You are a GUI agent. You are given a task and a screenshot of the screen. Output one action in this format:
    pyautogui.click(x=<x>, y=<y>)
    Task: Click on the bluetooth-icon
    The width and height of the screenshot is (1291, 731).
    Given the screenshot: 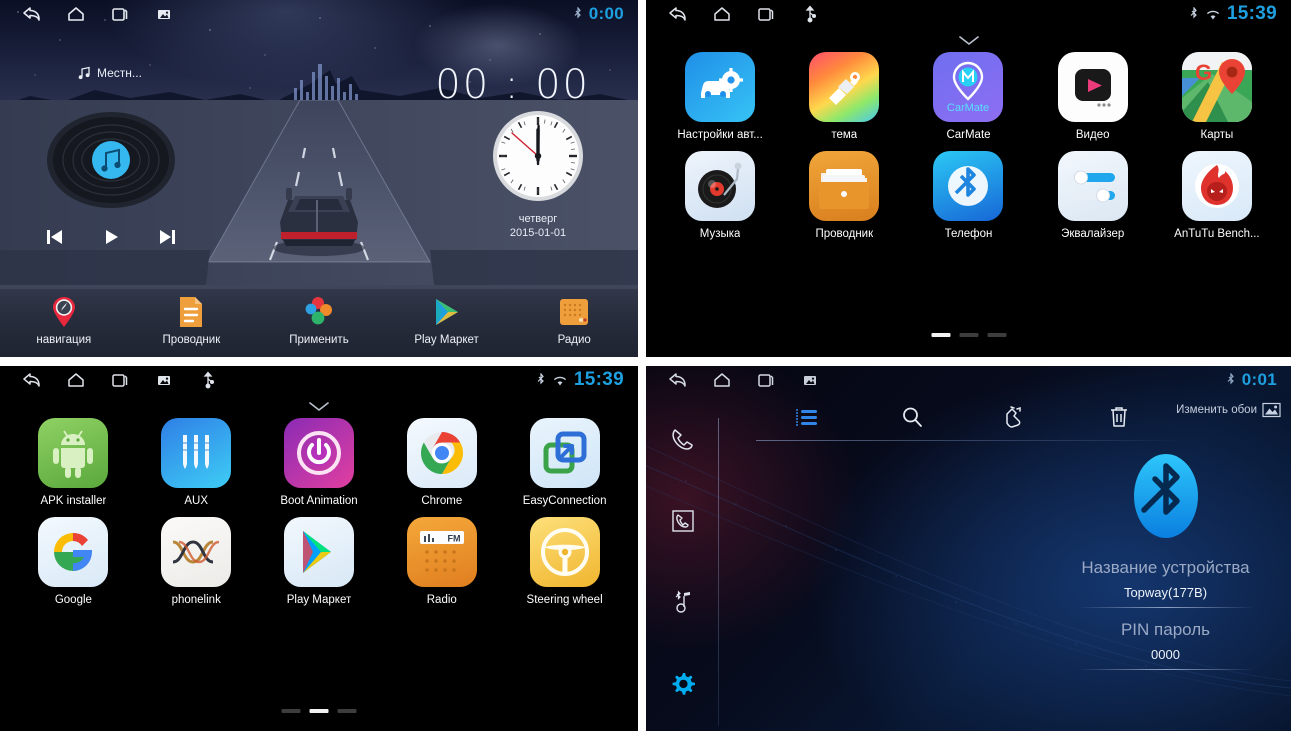 What is the action you would take?
    pyautogui.click(x=1193, y=12)
    